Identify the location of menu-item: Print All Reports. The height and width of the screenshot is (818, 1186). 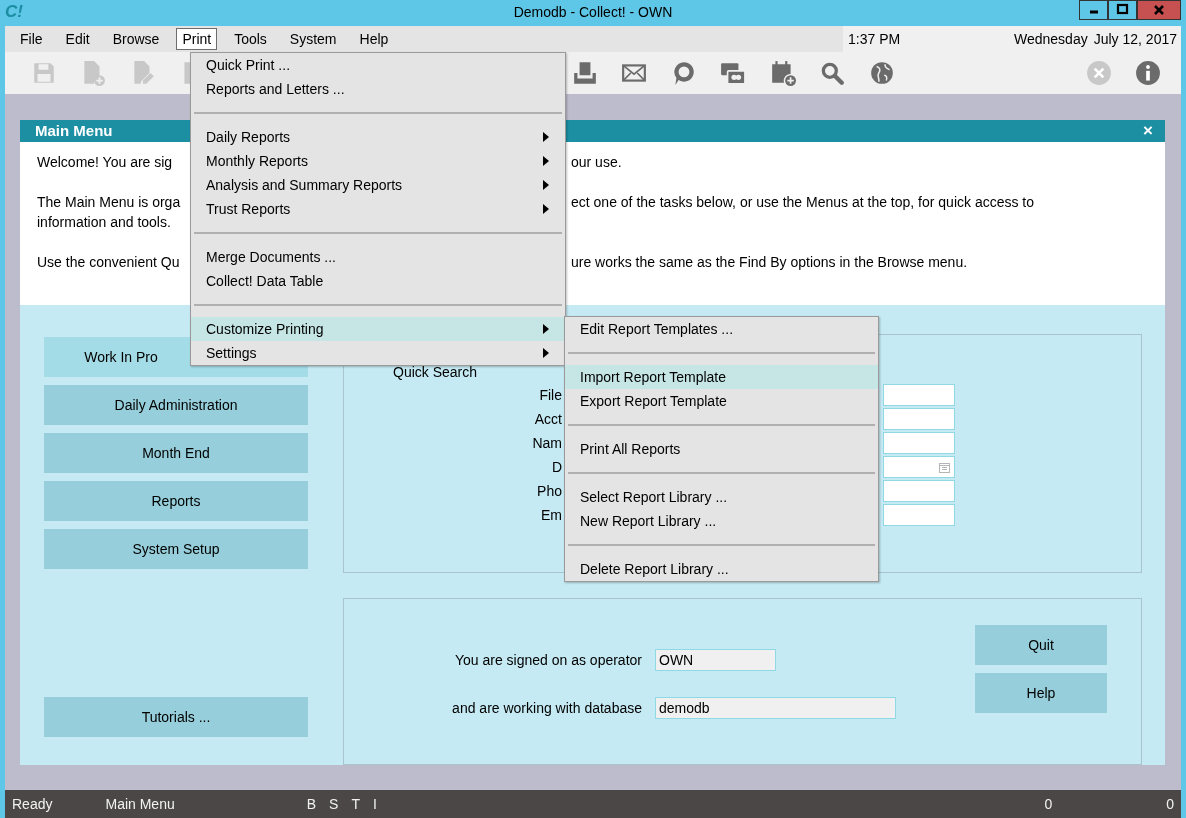
(721, 449).